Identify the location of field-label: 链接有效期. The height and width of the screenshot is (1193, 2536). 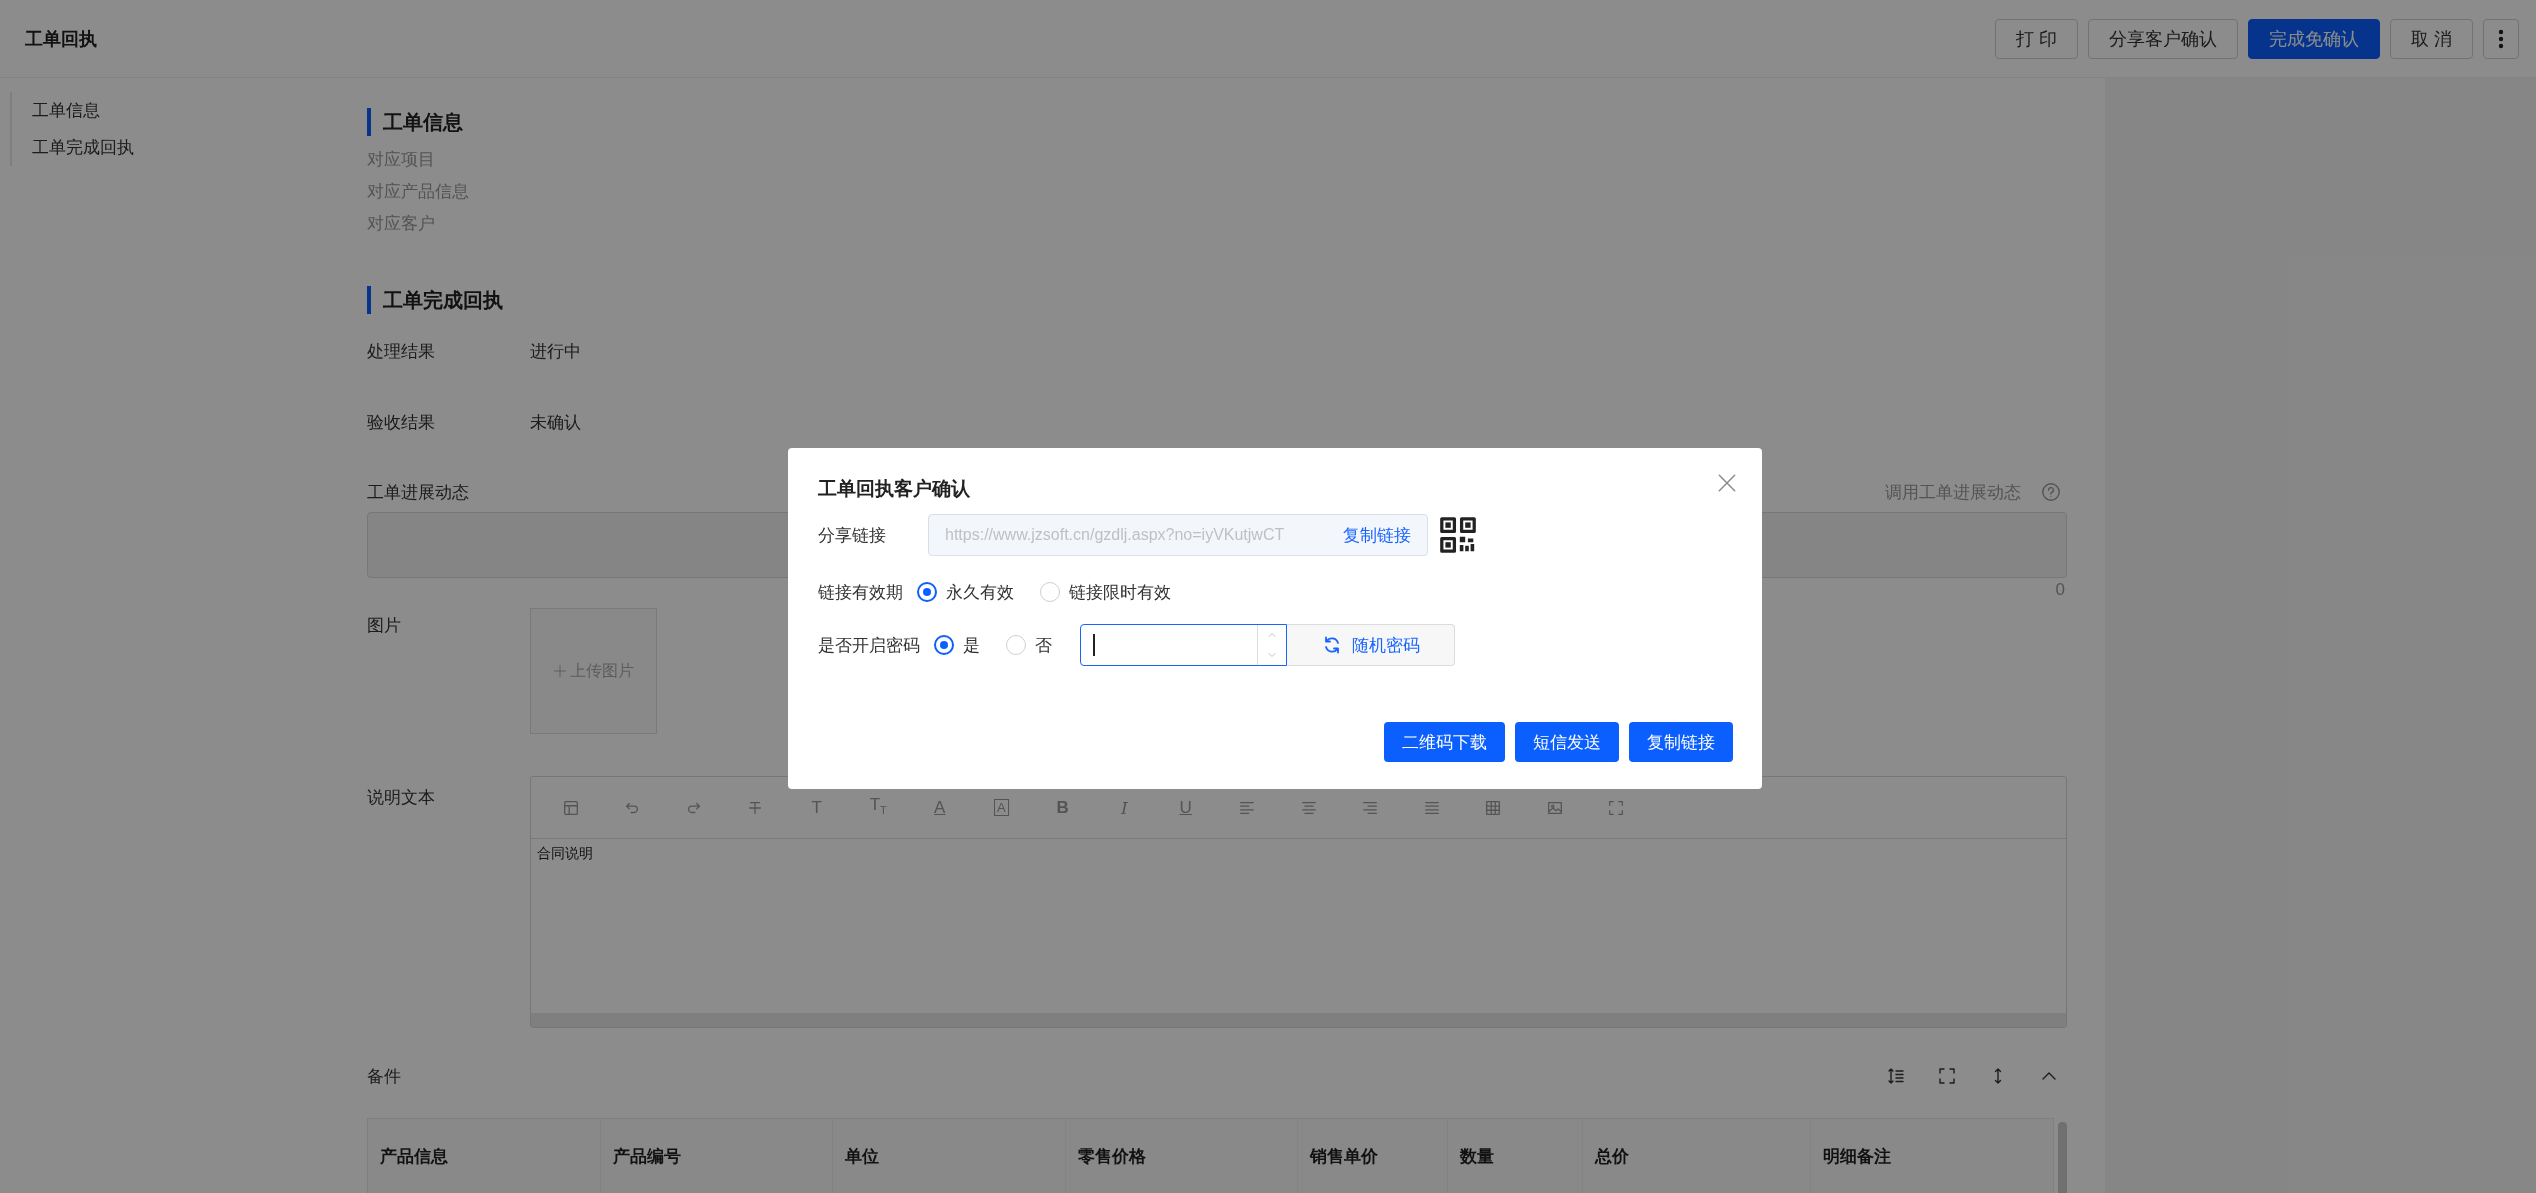
(860, 592).